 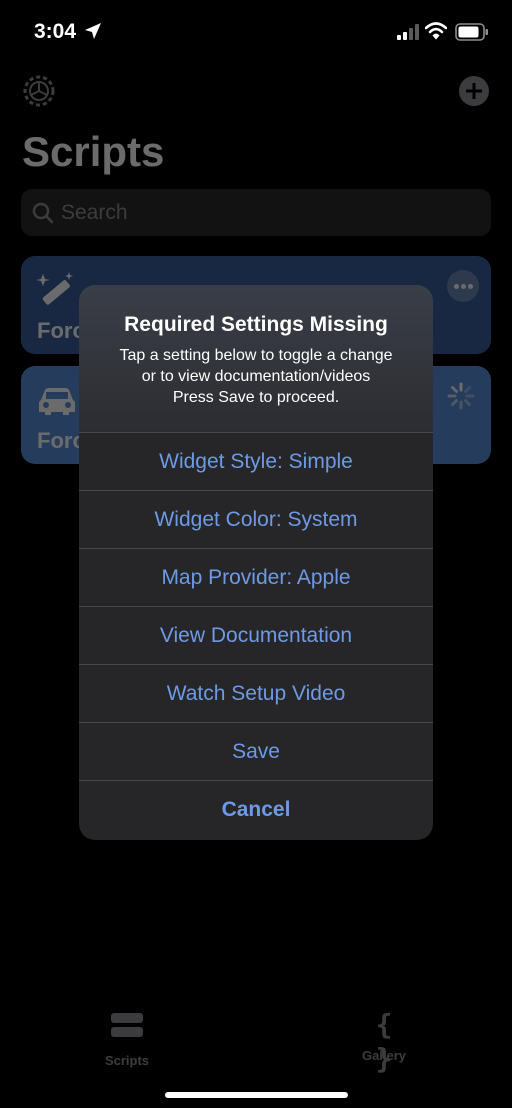 What do you see at coordinates (94, 212) in the screenshot?
I see `search-placeholder: Search` at bounding box center [94, 212].